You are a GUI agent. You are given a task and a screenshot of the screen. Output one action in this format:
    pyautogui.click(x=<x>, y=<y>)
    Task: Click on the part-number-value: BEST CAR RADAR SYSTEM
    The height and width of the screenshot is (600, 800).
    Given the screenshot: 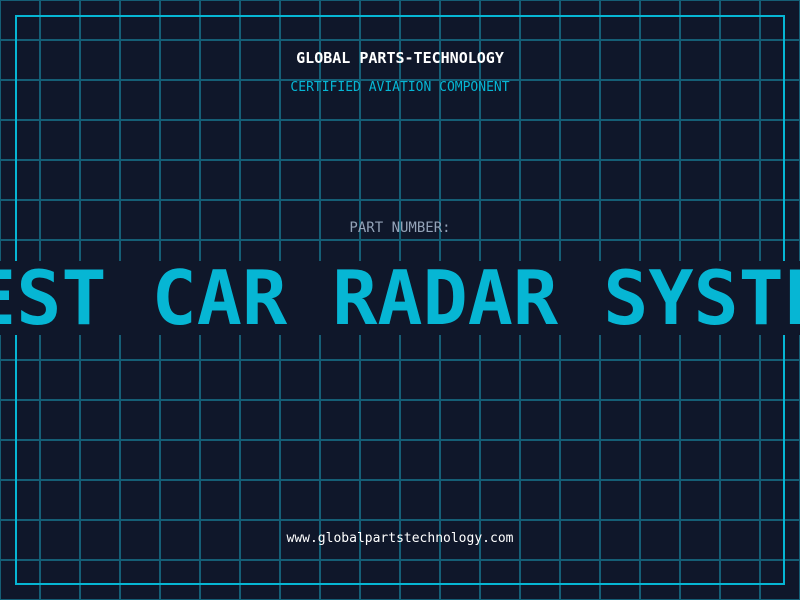 What is the action you would take?
    pyautogui.click(x=400, y=298)
    